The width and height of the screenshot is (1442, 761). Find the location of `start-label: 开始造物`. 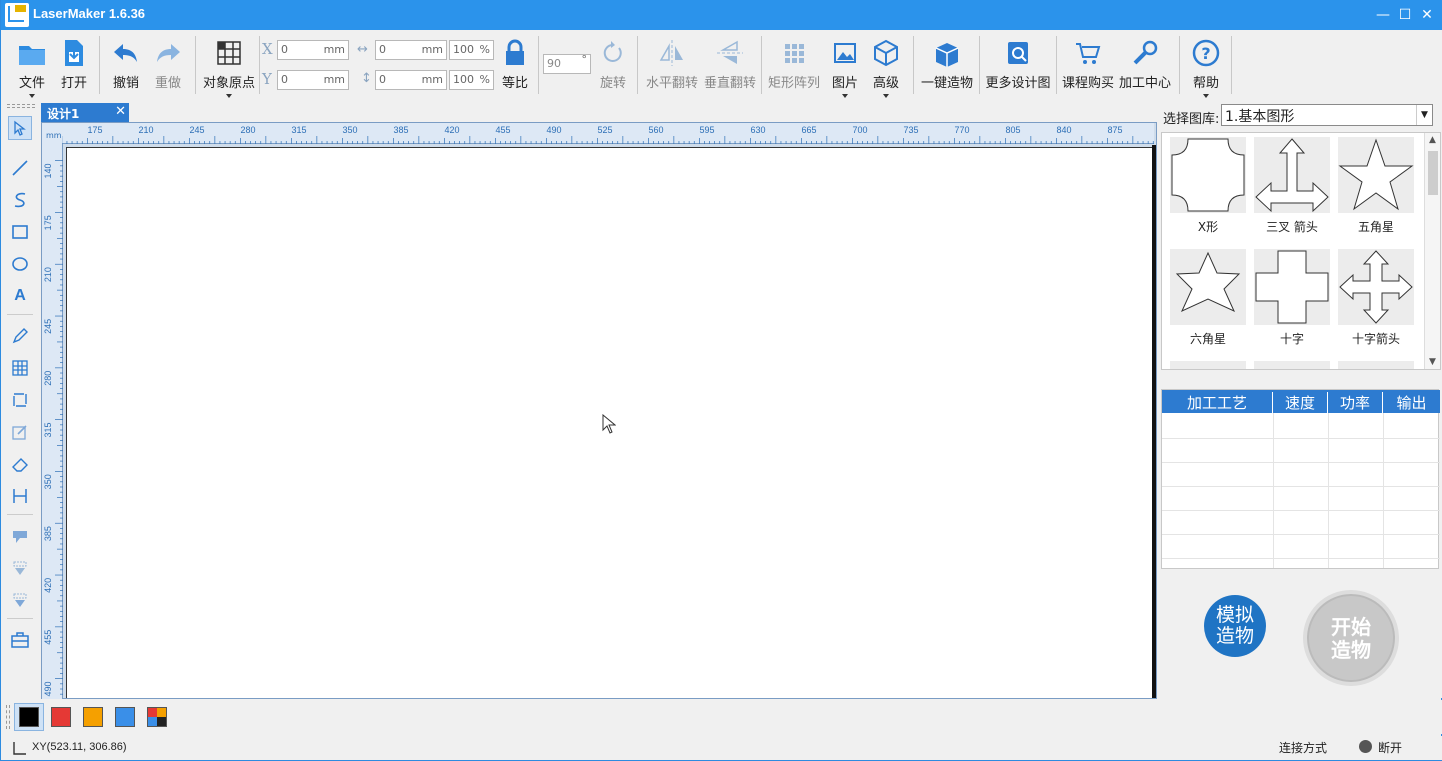

start-label: 开始造物 is located at coordinates (1351, 638).